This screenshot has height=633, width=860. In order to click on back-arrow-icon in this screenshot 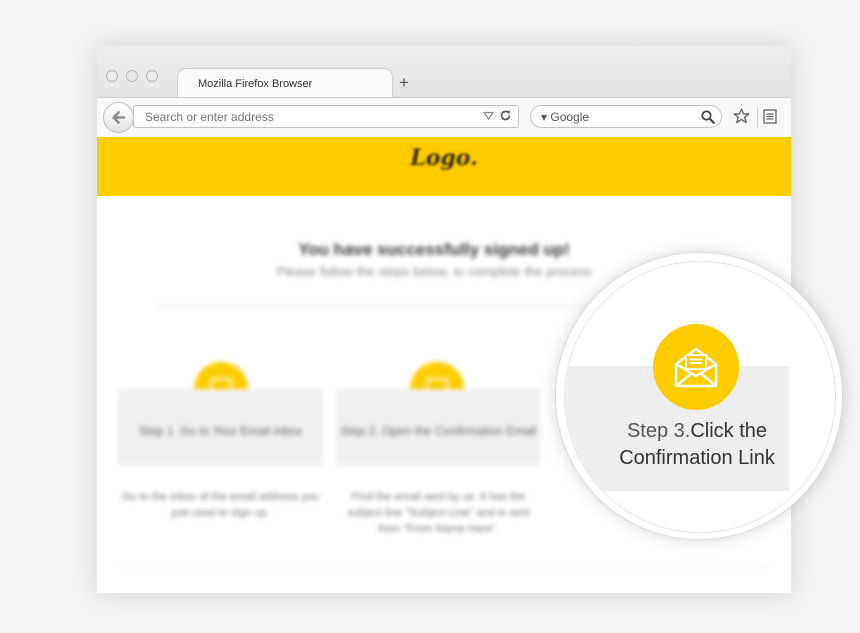, I will do `click(119, 117)`.